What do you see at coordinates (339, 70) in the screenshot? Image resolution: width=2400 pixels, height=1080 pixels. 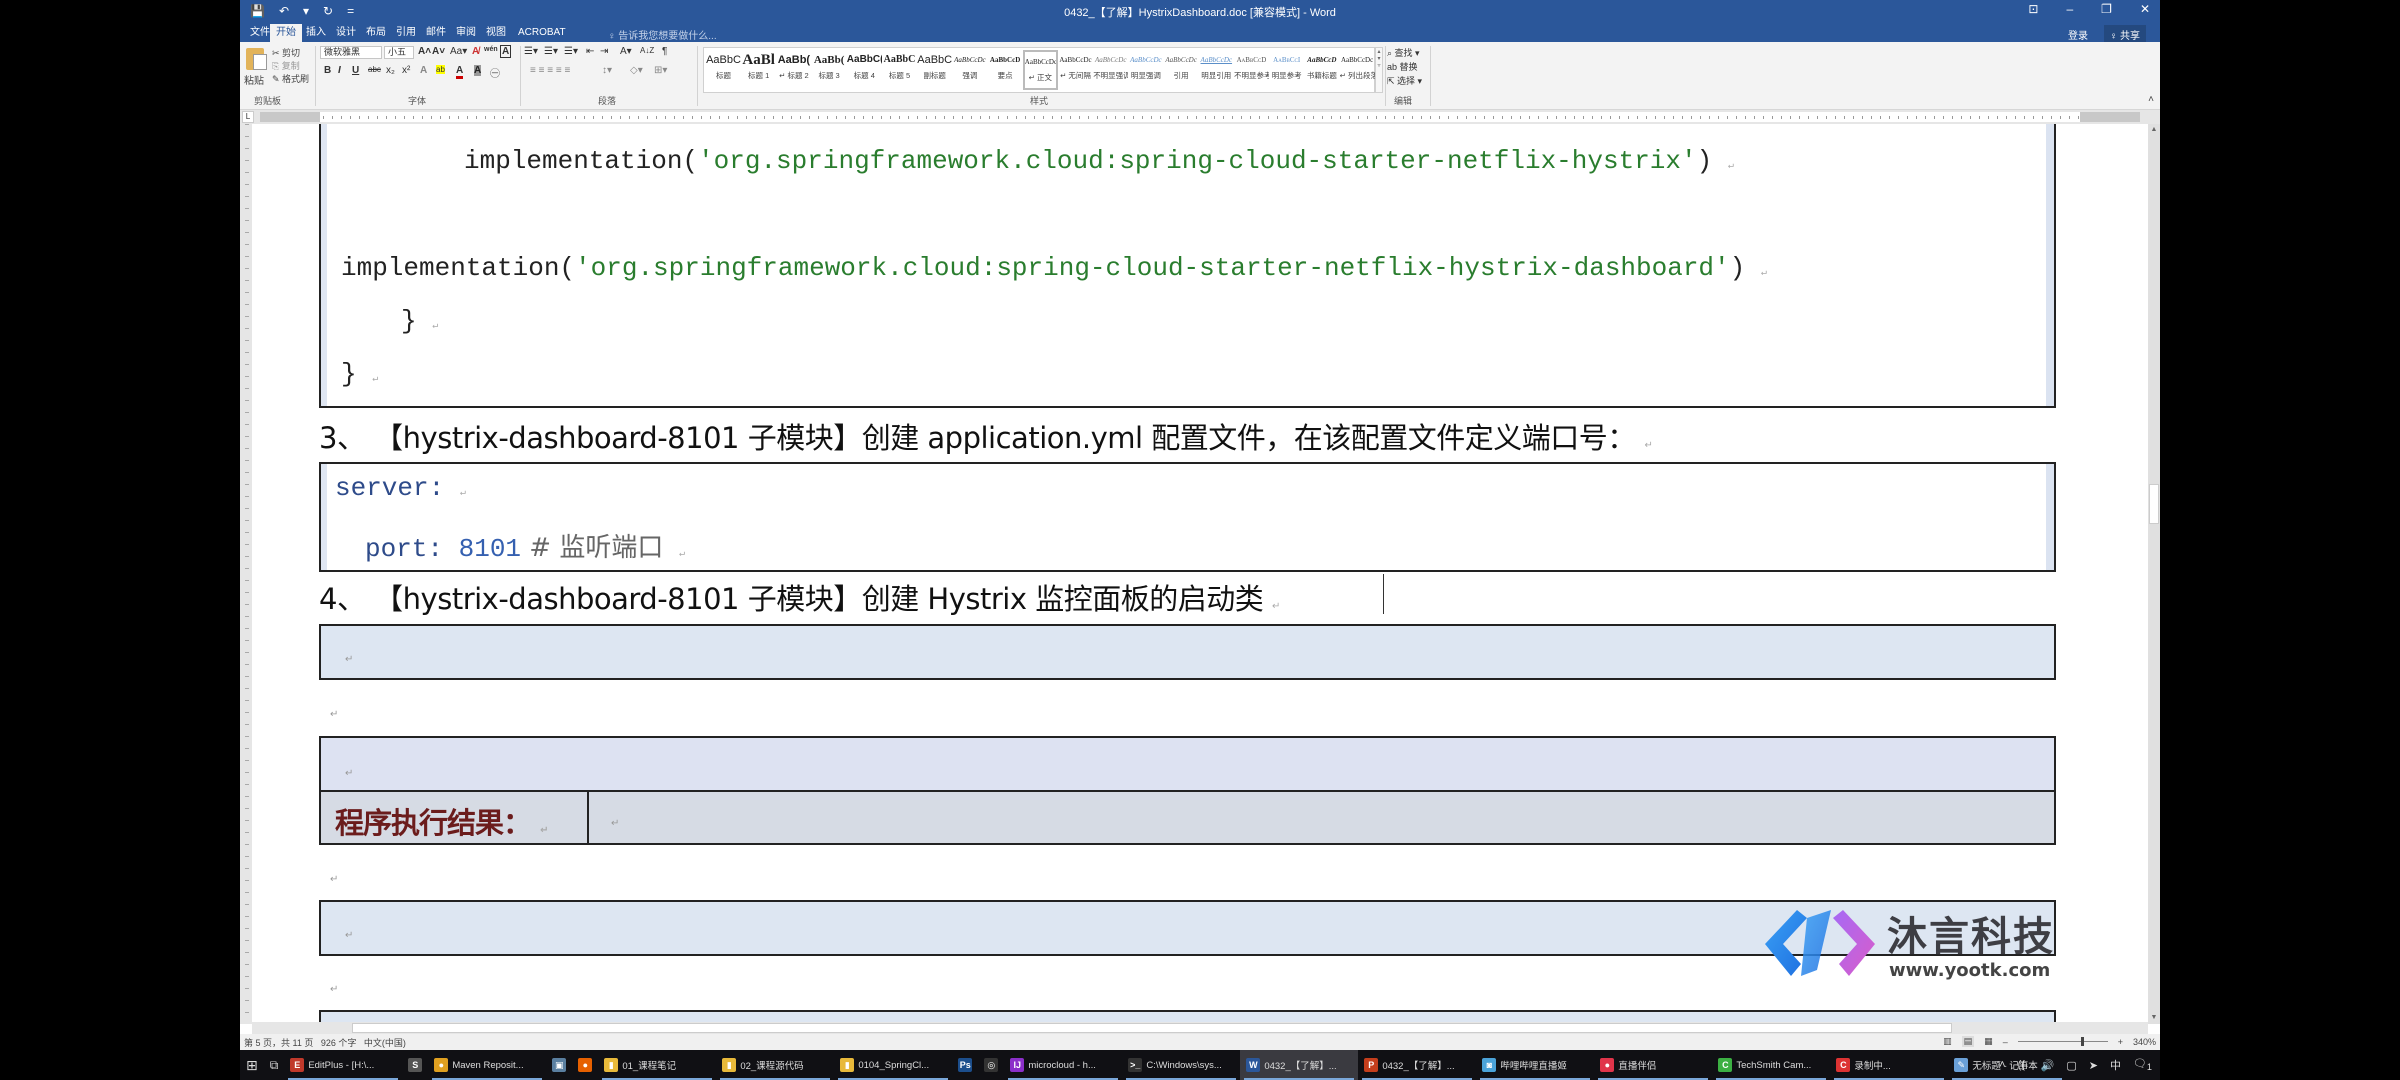 I see `italic-button: I` at bounding box center [339, 70].